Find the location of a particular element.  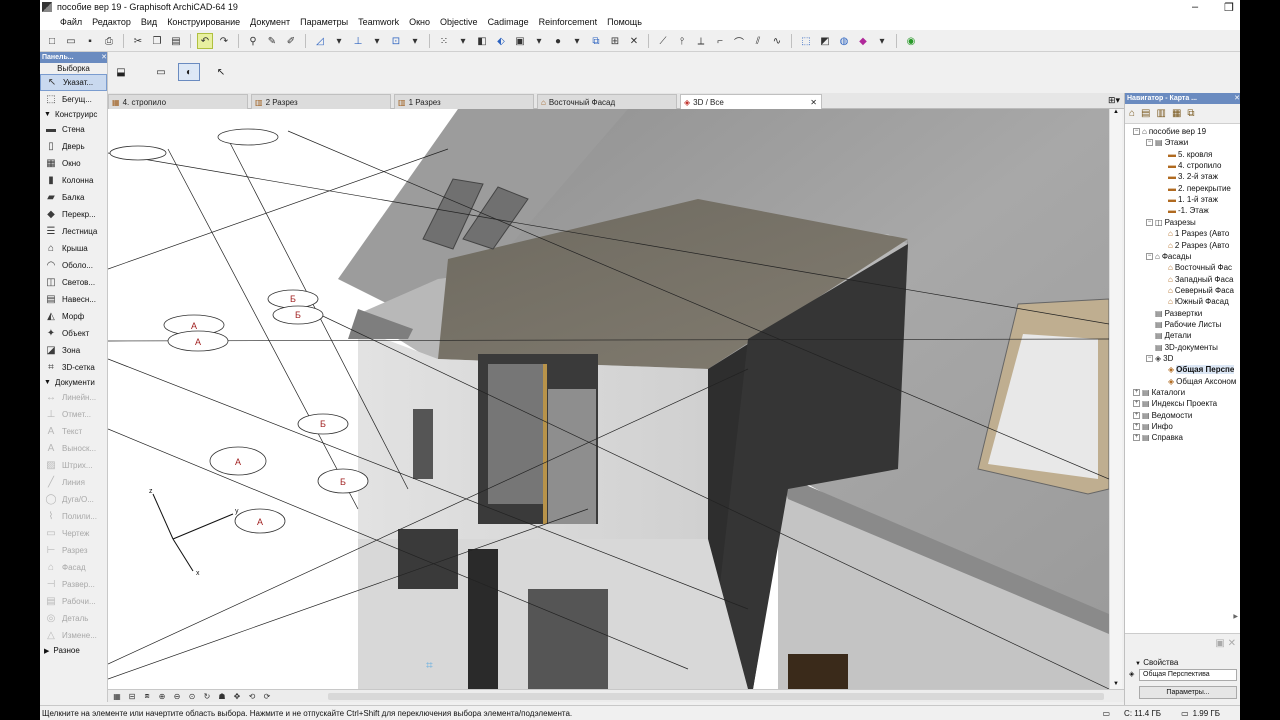

trace-icon: ⧉ is located at coordinates (596, 41).